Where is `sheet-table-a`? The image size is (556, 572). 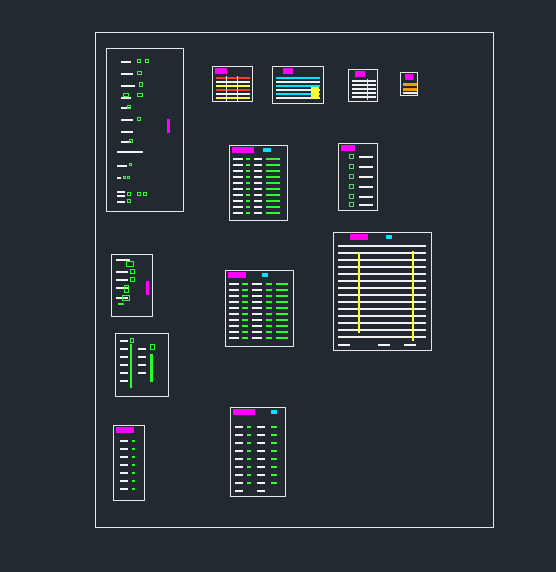 sheet-table-a is located at coordinates (232, 84).